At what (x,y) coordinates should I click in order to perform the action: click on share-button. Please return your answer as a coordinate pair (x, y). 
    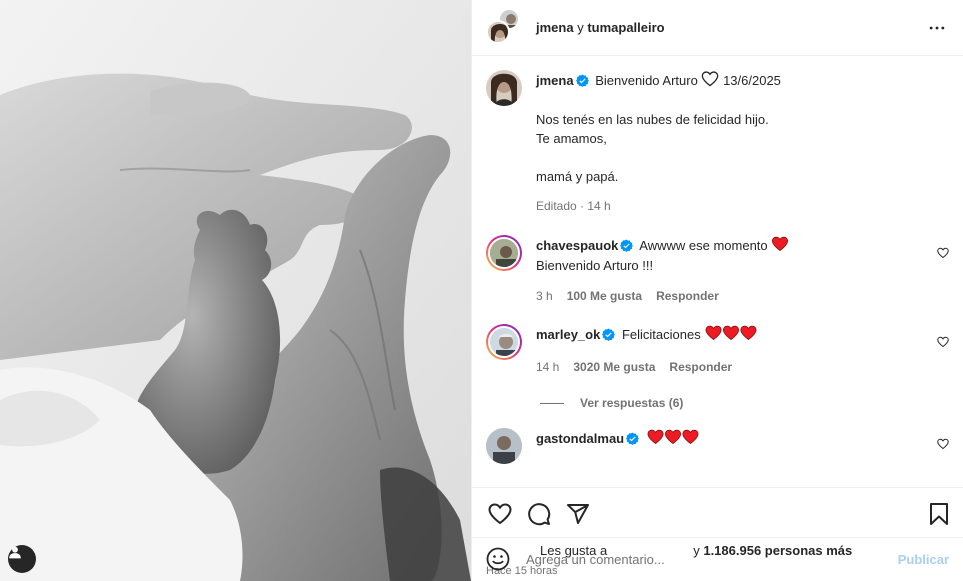
    Looking at the image, I should click on (578, 514).